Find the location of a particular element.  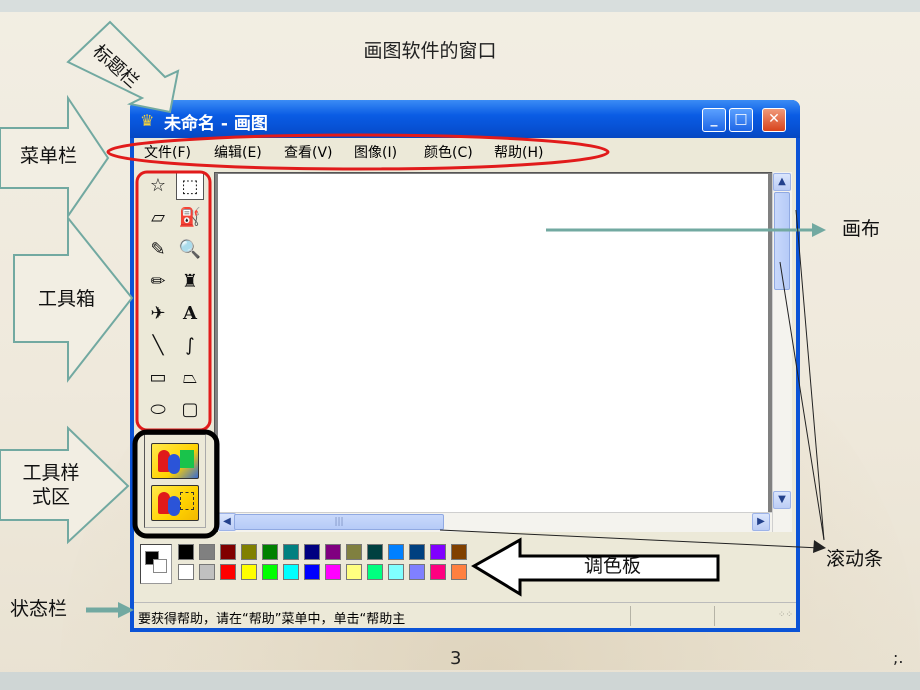

vertical-scroll-thumb is located at coordinates (782, 241).